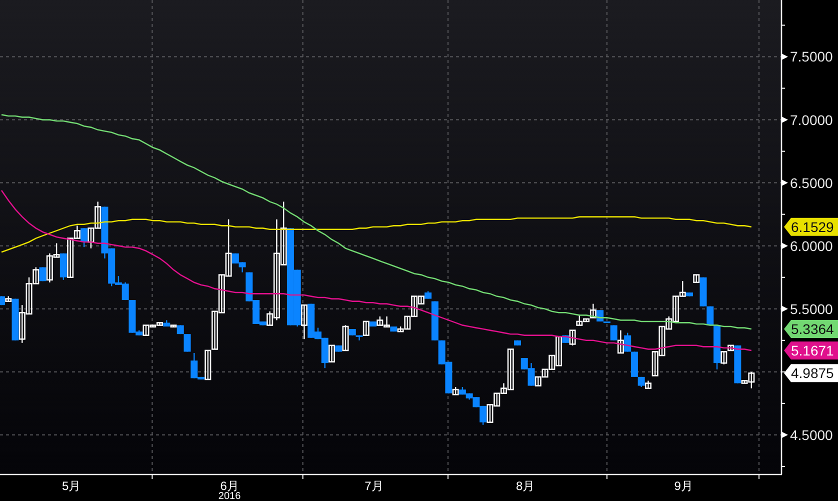 The height and width of the screenshot is (501, 838). I want to click on price-tag: 6.1529, so click(811, 227).